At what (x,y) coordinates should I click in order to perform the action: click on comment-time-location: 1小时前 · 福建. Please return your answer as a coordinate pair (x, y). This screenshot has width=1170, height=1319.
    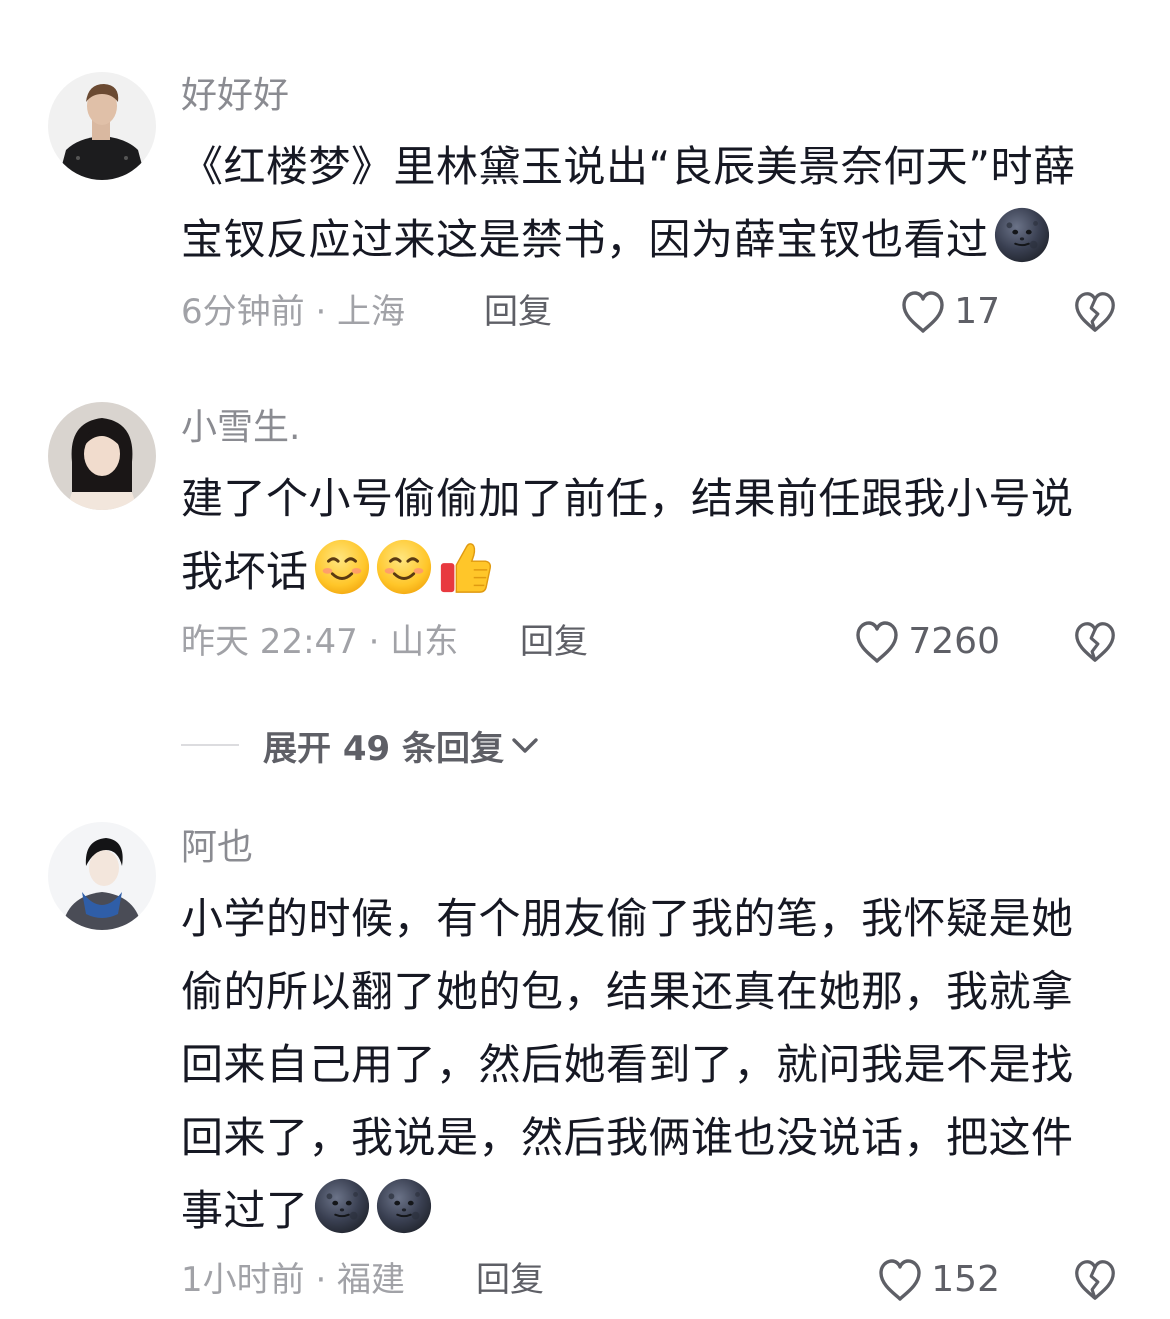
    Looking at the image, I should click on (293, 1280).